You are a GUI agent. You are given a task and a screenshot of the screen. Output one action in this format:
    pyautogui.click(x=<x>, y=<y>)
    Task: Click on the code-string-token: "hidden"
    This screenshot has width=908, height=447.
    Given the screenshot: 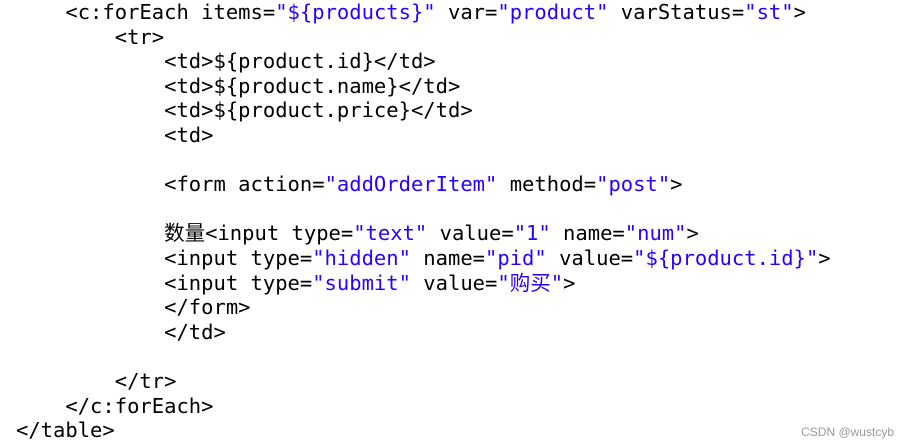 What is the action you would take?
    pyautogui.click(x=361, y=258)
    